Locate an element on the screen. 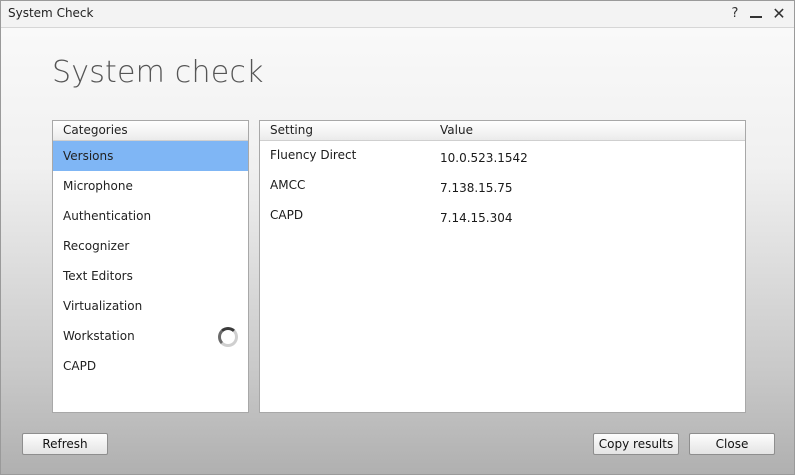  setting-cell: Fluency Direct is located at coordinates (313, 155).